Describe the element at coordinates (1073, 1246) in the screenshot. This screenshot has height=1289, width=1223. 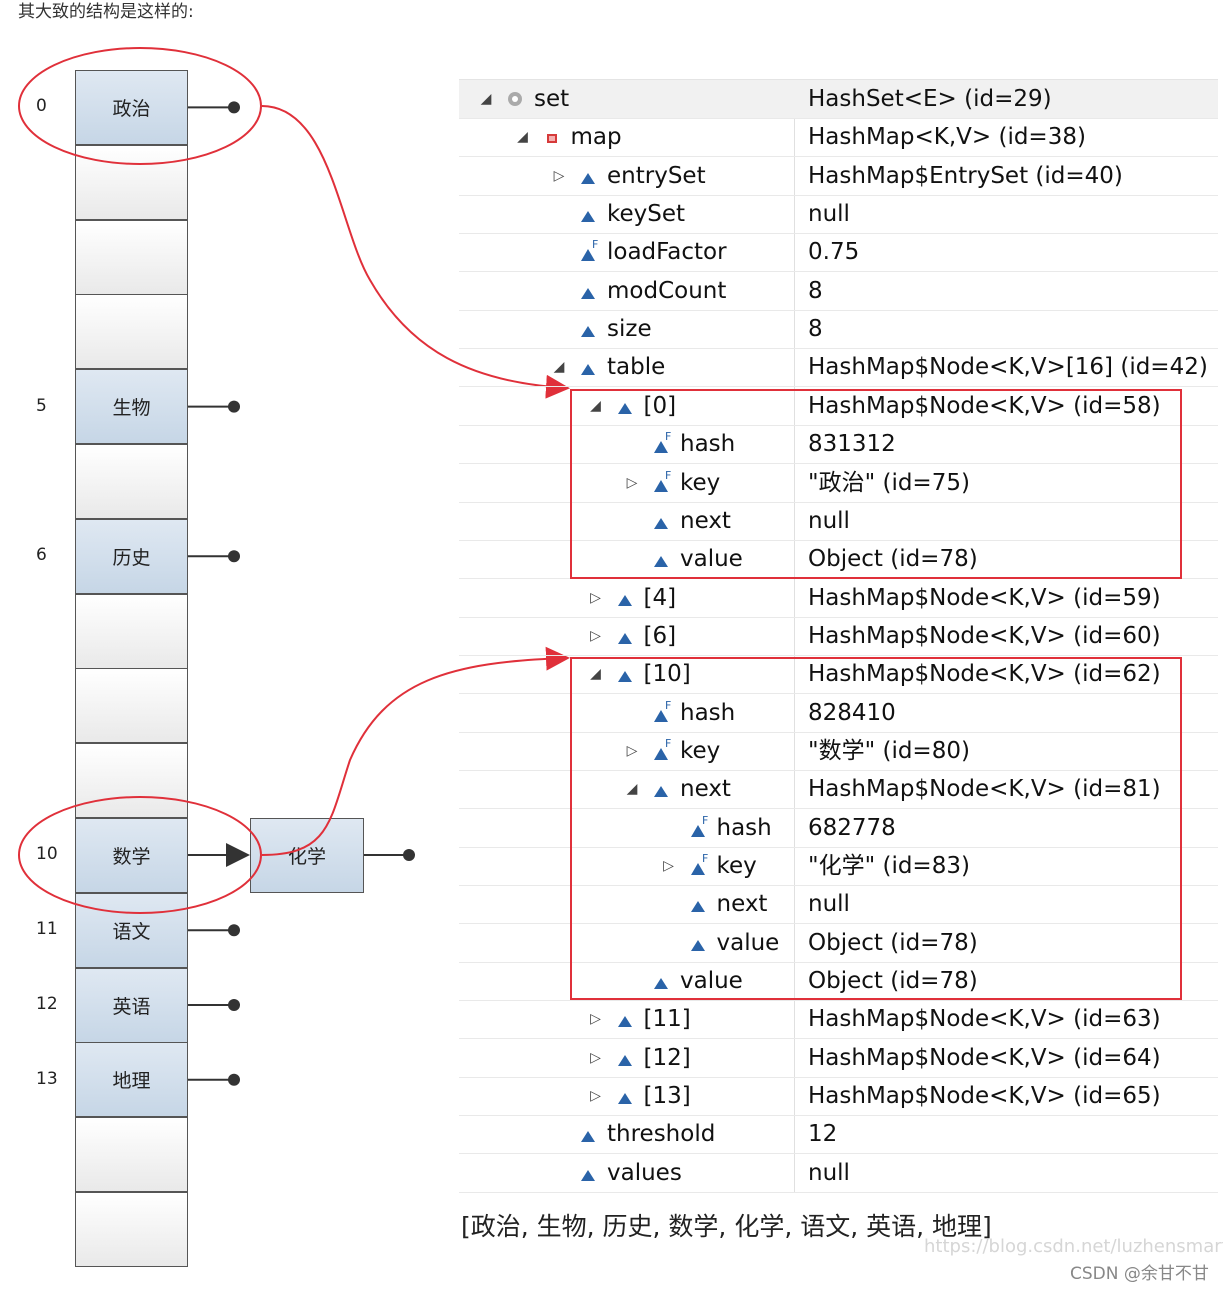
I see `watermark-url: https://blog.csdn.net/luzhensmart` at that location.